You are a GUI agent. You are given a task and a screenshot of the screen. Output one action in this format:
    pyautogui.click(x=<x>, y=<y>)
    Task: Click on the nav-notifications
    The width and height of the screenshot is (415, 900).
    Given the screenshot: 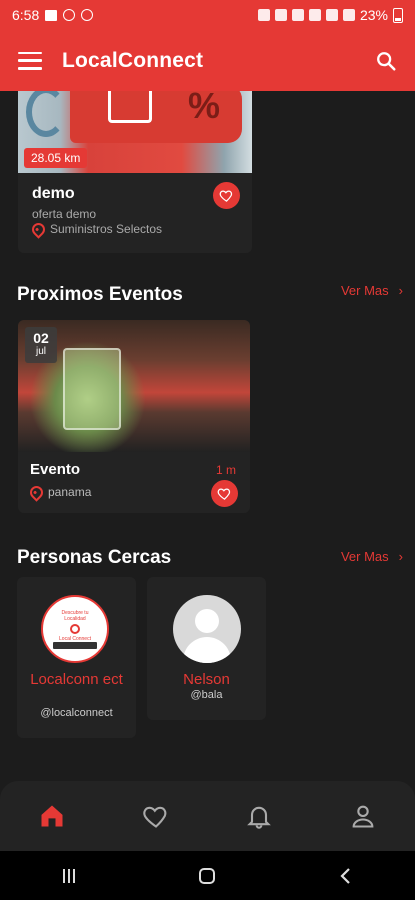 What is the action you would take?
    pyautogui.click(x=259, y=816)
    